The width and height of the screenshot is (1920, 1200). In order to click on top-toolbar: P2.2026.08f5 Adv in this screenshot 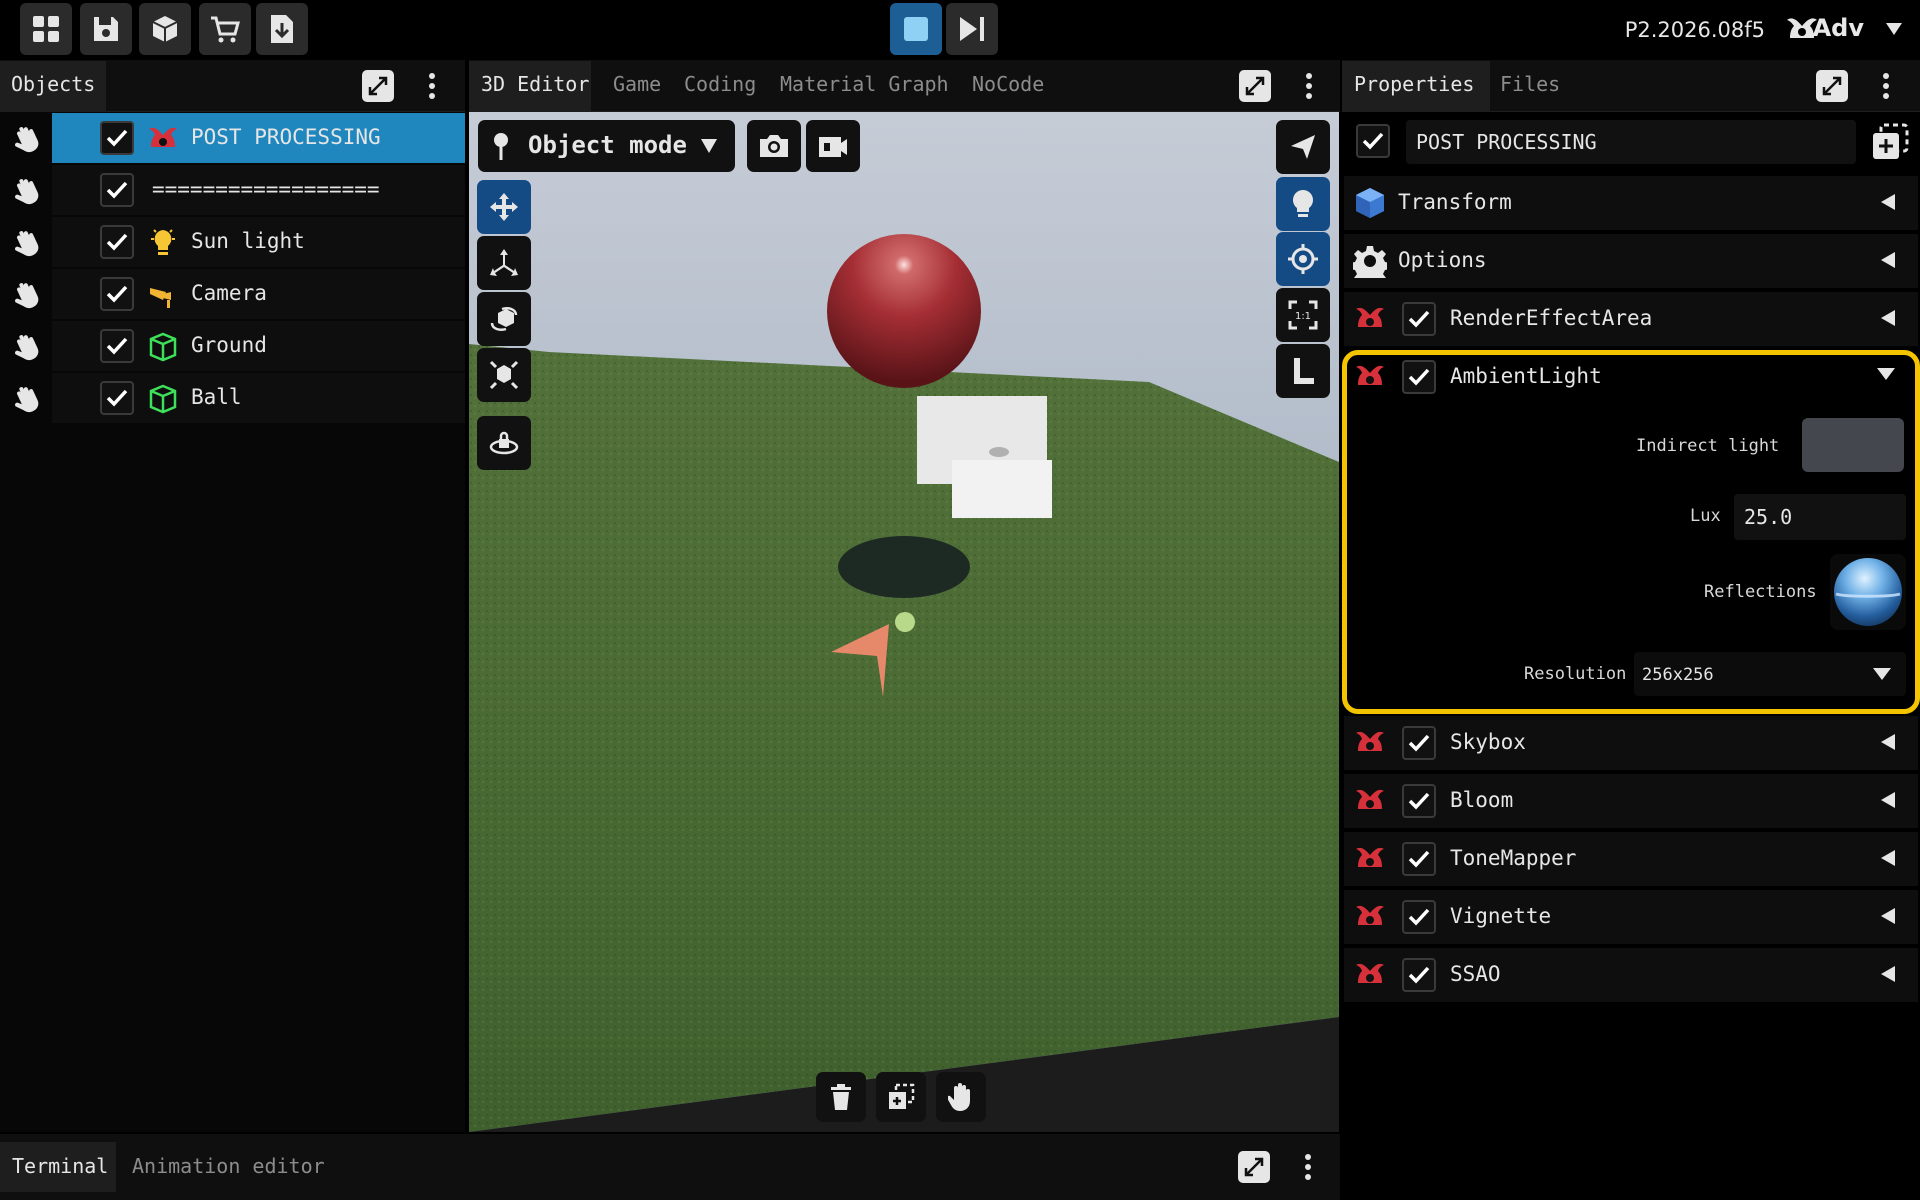, I will do `click(960, 29)`.